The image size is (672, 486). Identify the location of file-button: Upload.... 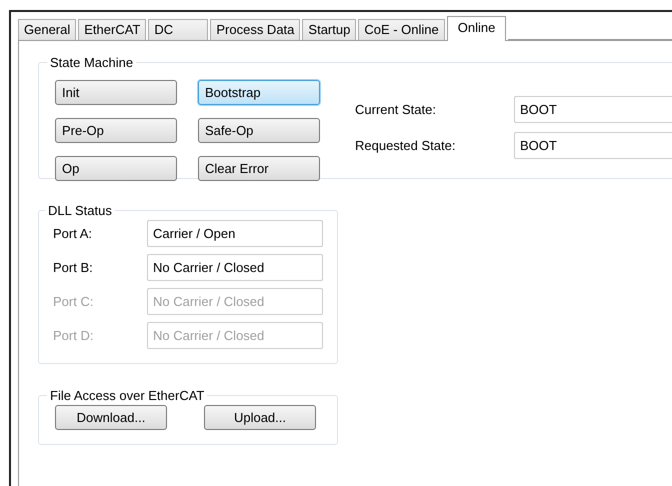
(260, 417).